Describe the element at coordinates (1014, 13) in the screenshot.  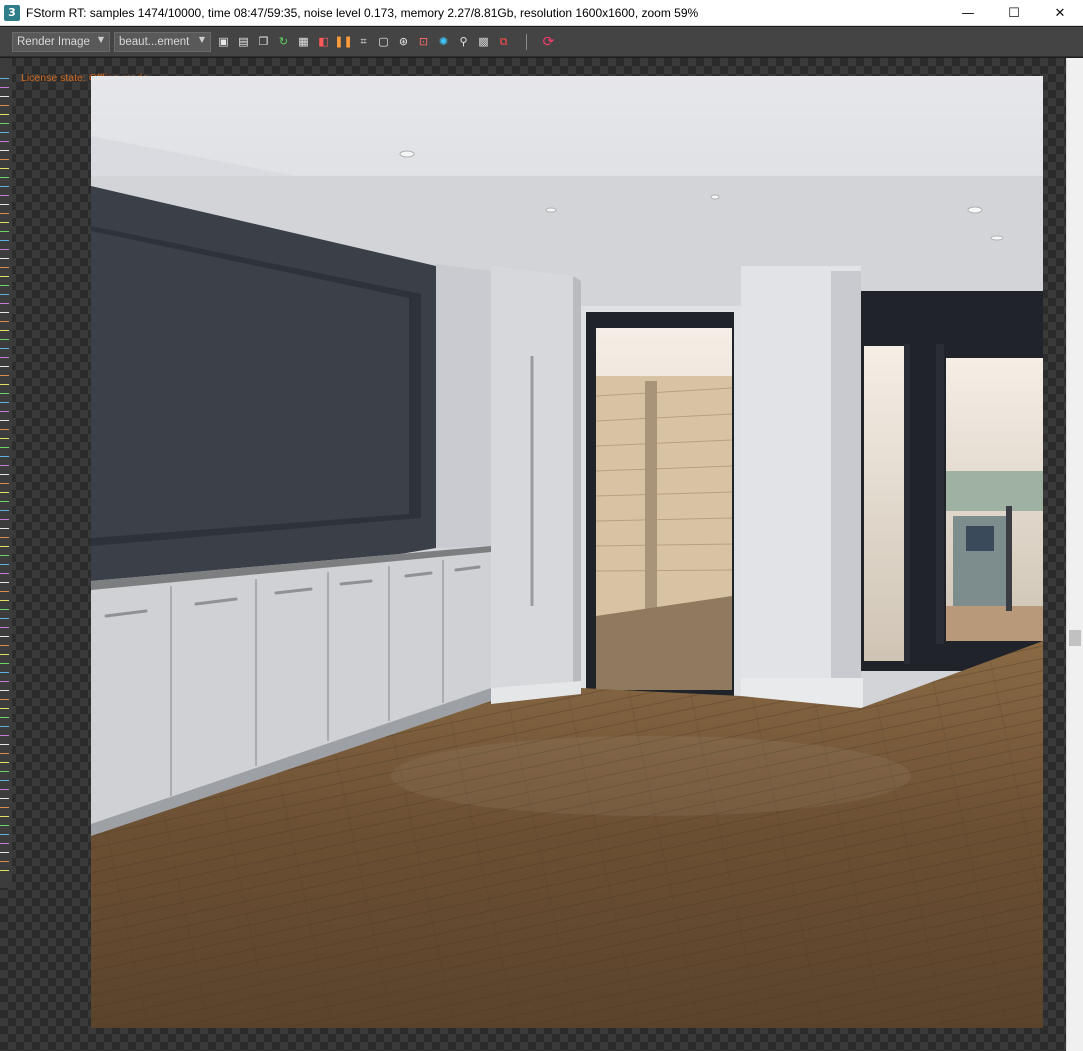
I see `maximize-button: ☐` at that location.